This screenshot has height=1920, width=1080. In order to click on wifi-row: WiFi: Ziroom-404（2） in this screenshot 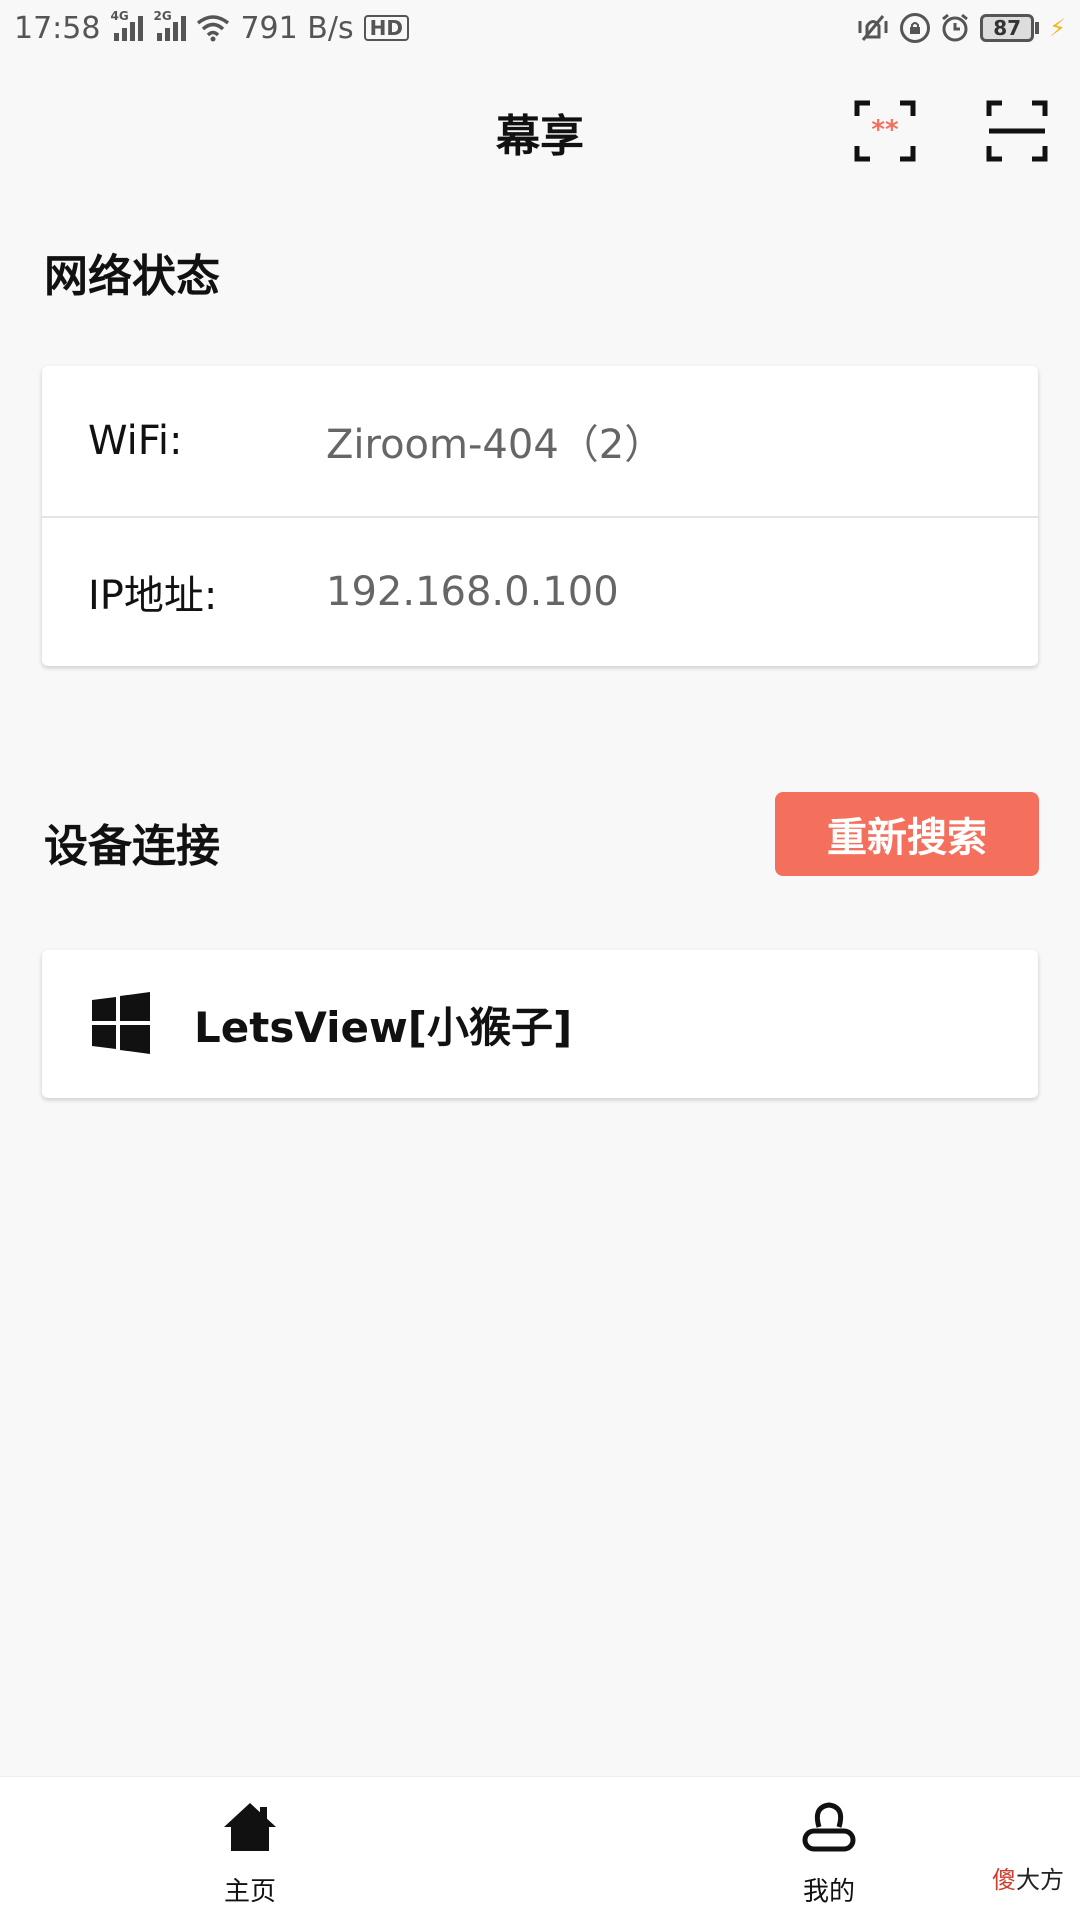, I will do `click(540, 441)`.